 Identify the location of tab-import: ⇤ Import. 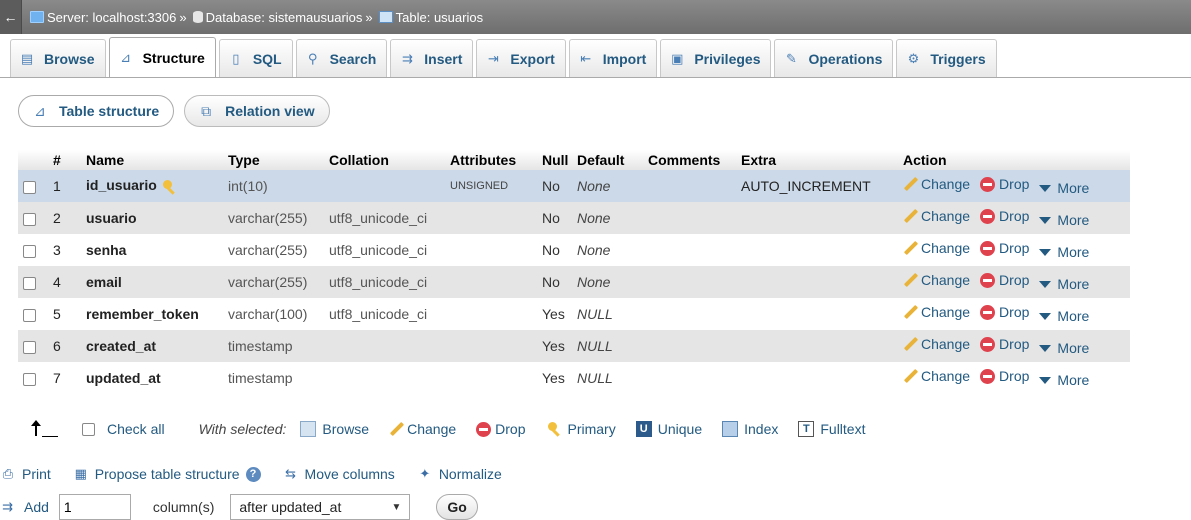
(613, 58).